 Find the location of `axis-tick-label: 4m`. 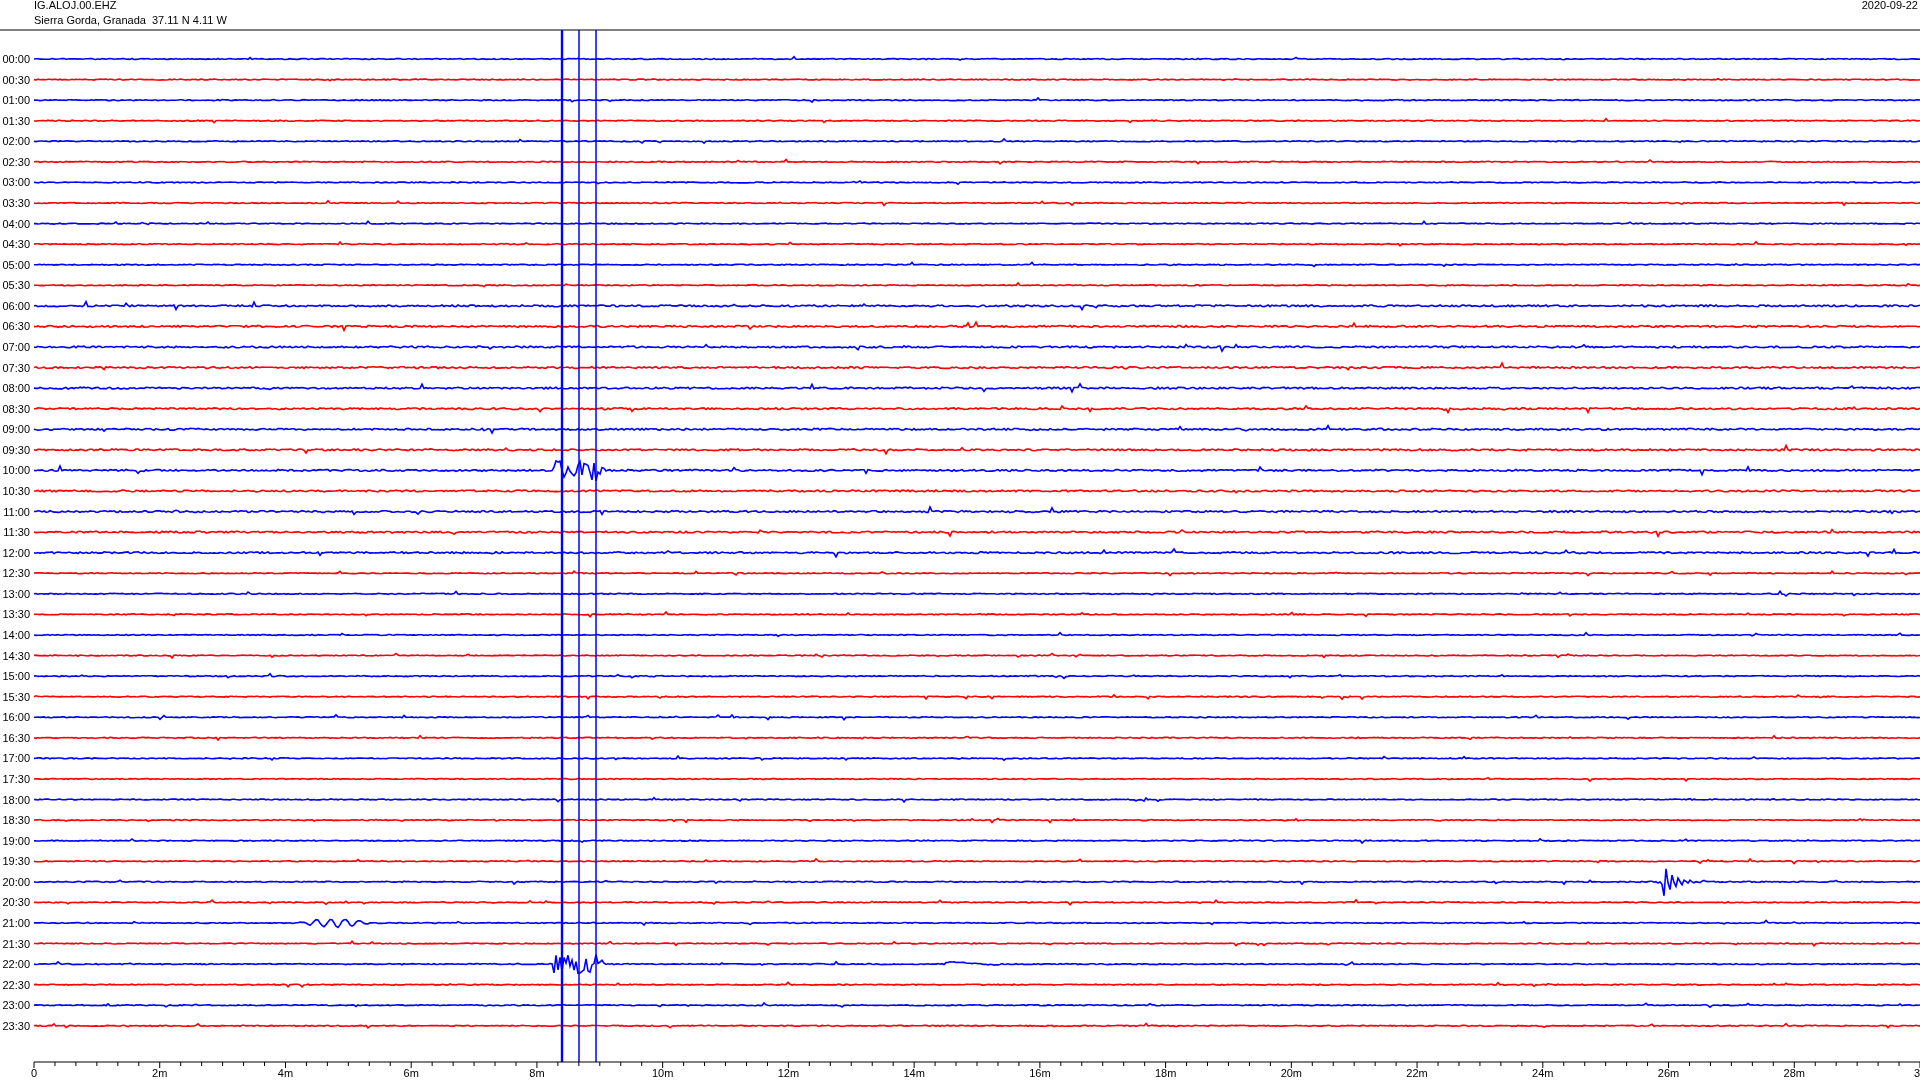

axis-tick-label: 4m is located at coordinates (285, 1073).